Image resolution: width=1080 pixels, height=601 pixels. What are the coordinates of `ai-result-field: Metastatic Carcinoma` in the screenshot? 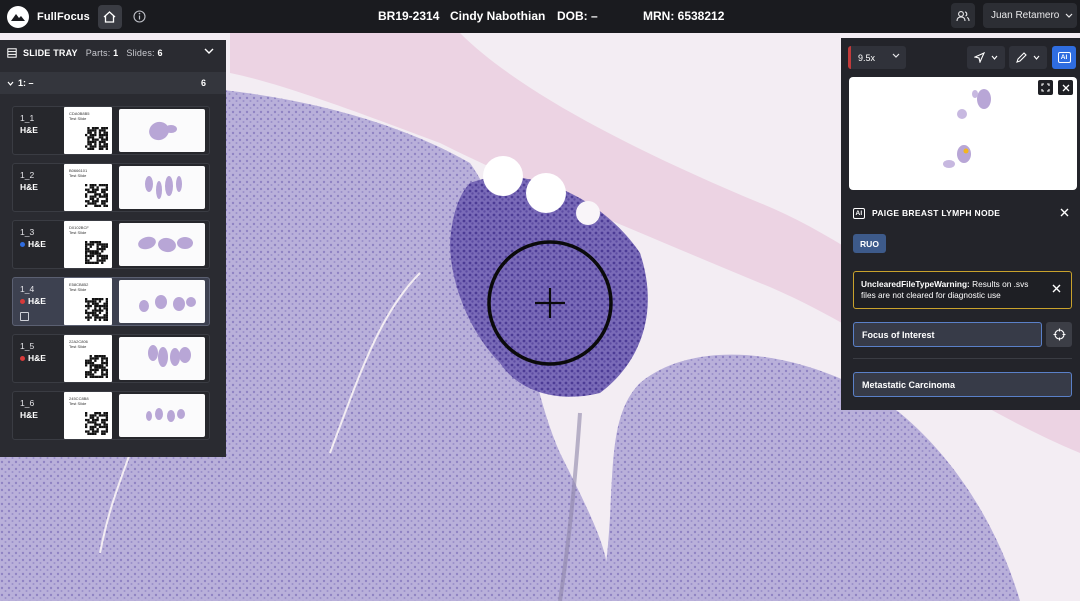 It's located at (962, 384).